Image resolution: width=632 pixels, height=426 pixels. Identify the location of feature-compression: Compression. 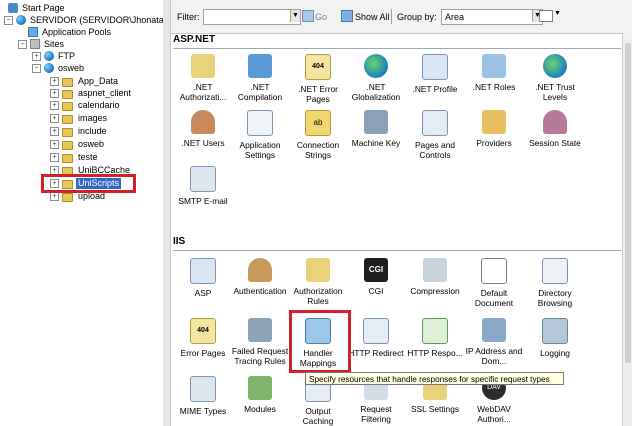
(435, 277).